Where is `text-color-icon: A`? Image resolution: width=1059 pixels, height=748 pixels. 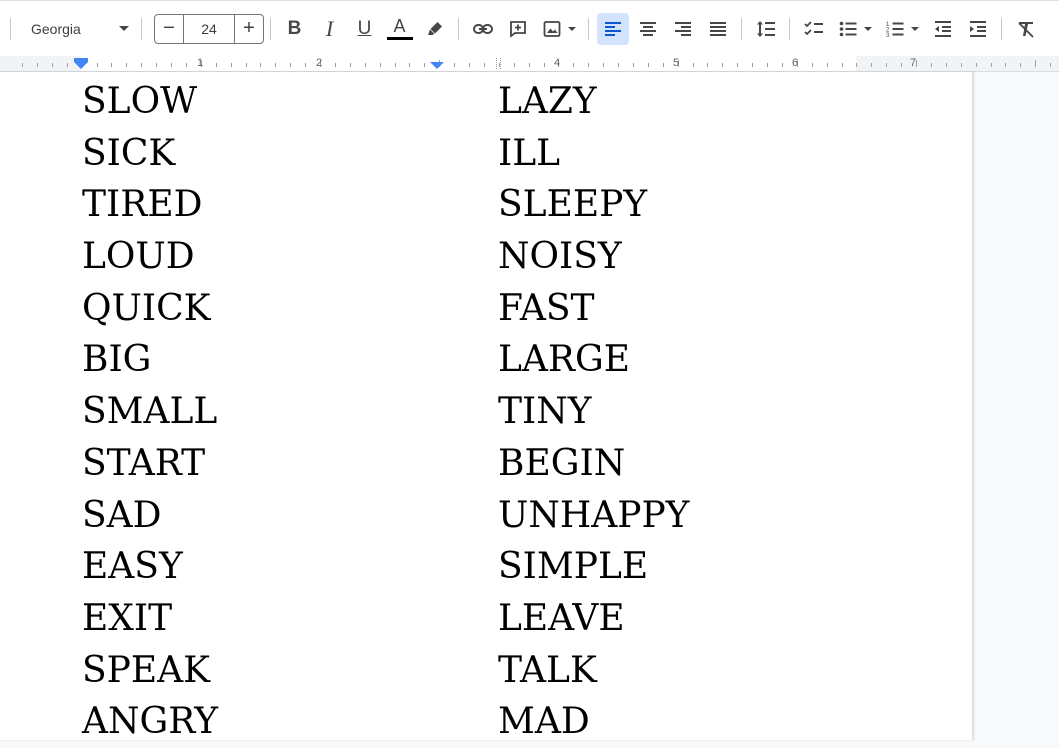
text-color-icon: A is located at coordinates (399, 26).